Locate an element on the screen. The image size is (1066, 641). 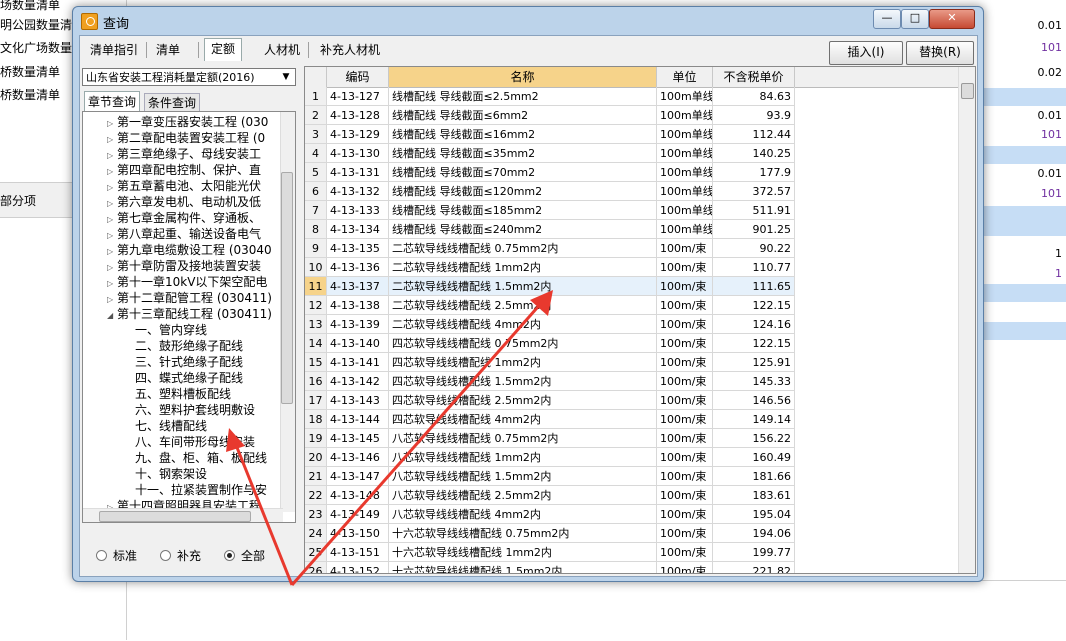
price-cell: 140.25 is located at coordinates (754, 153).